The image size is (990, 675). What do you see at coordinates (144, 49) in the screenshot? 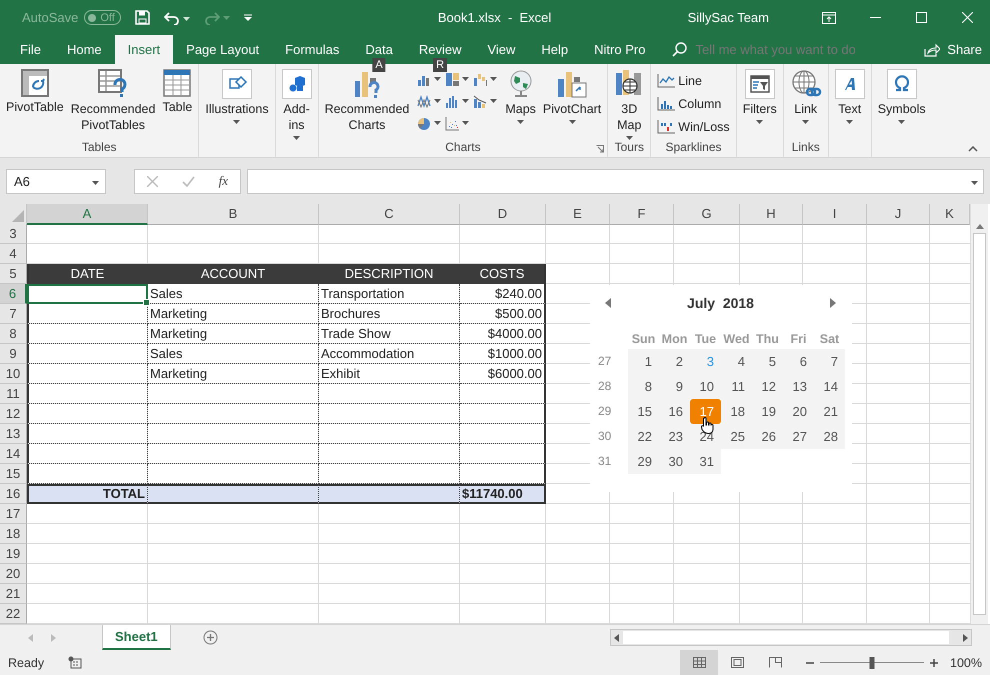
I see `ribbon-tab: Insert` at bounding box center [144, 49].